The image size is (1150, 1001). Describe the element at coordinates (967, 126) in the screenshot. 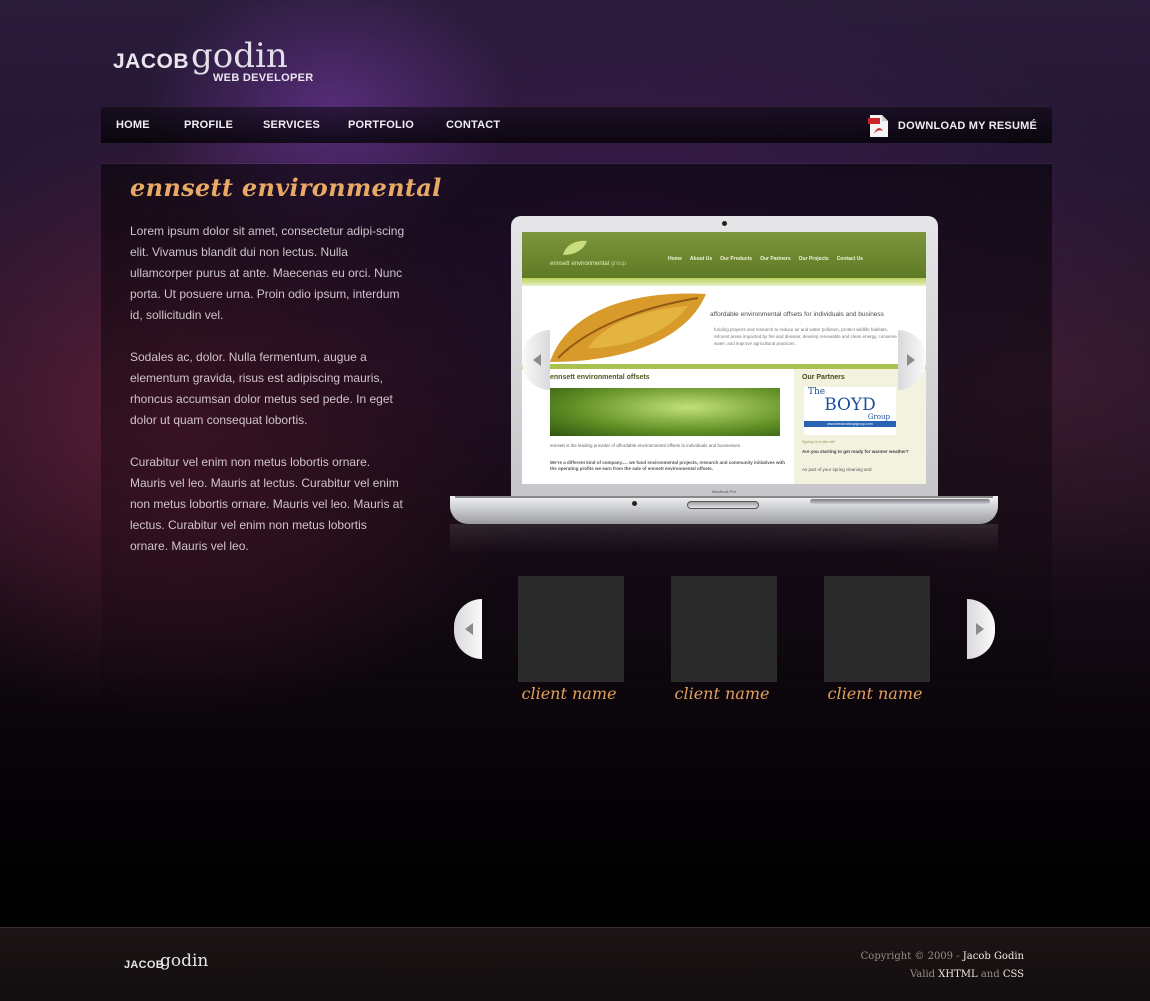

I see `resume-label: DOWNLOAD MY RESUMÉ` at that location.